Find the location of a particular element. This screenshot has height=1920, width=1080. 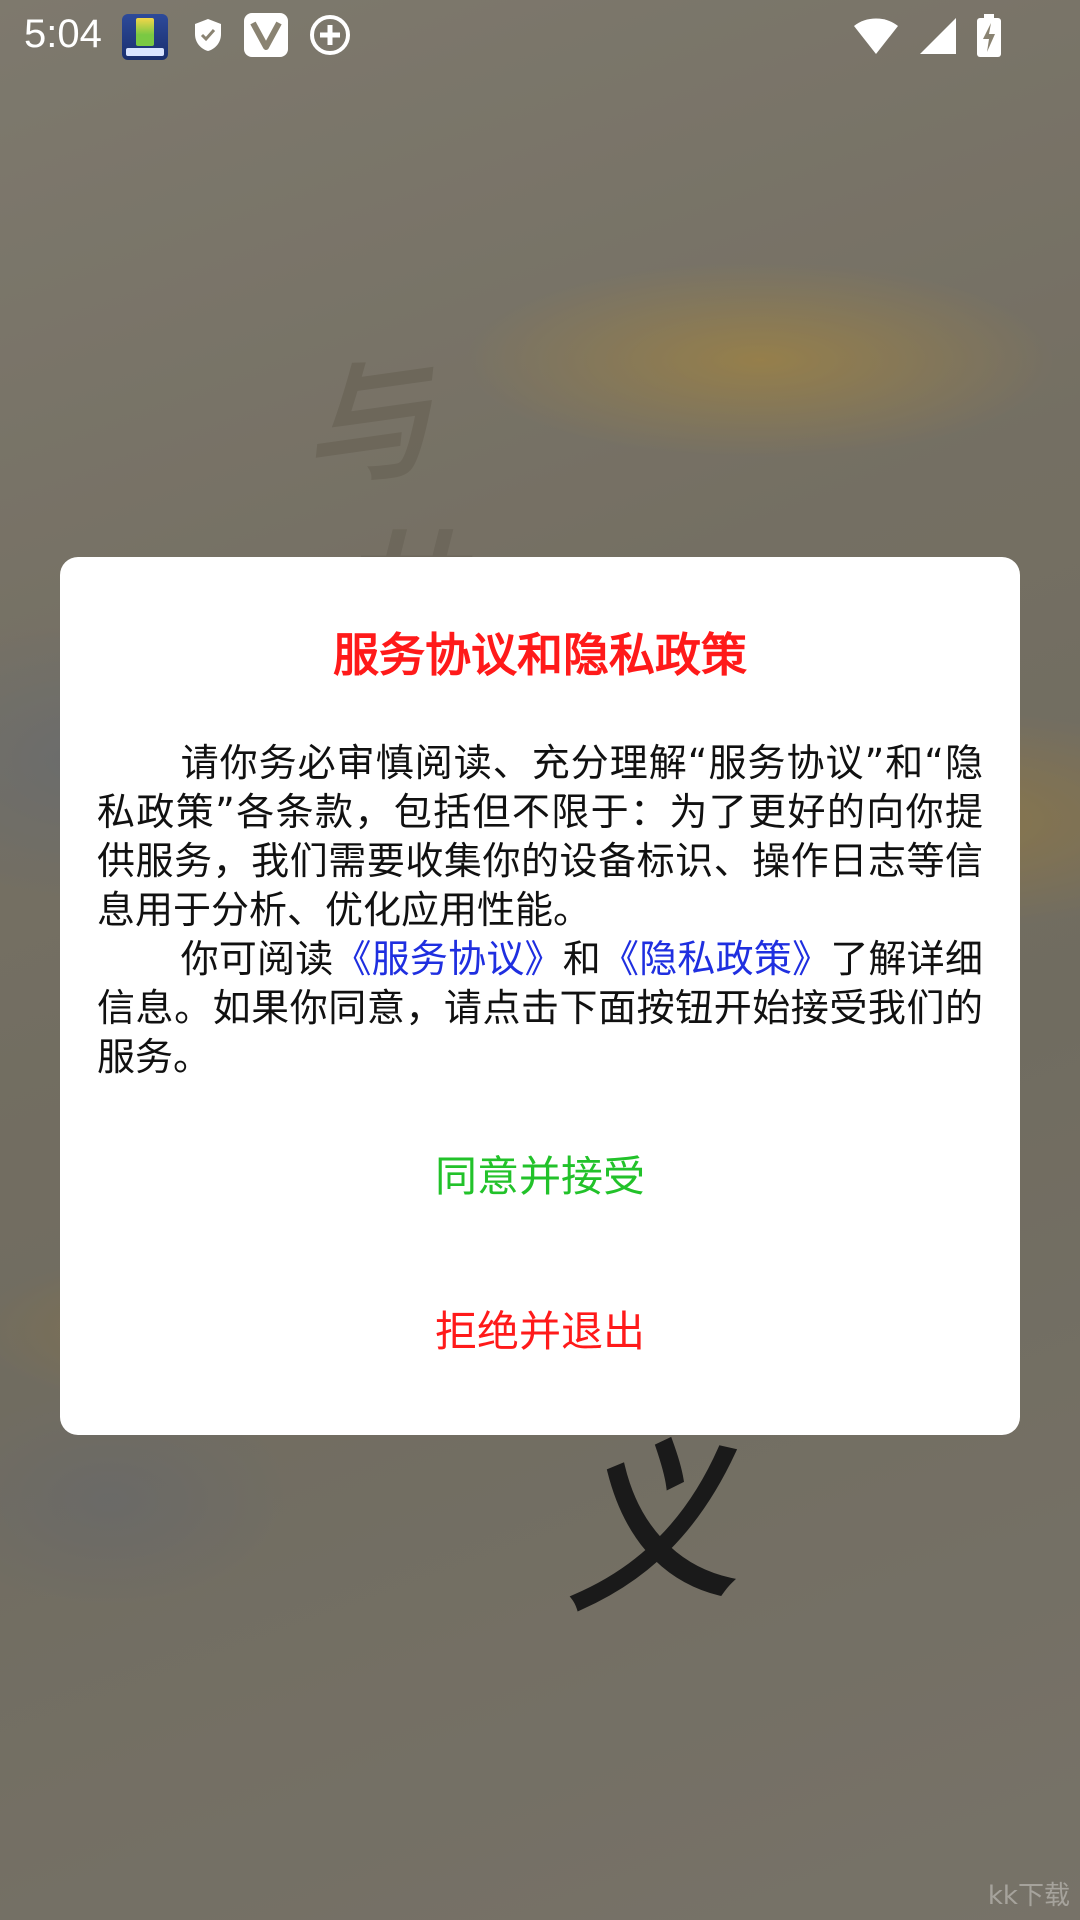

watermark: kk下载 is located at coordinates (1028, 1896).